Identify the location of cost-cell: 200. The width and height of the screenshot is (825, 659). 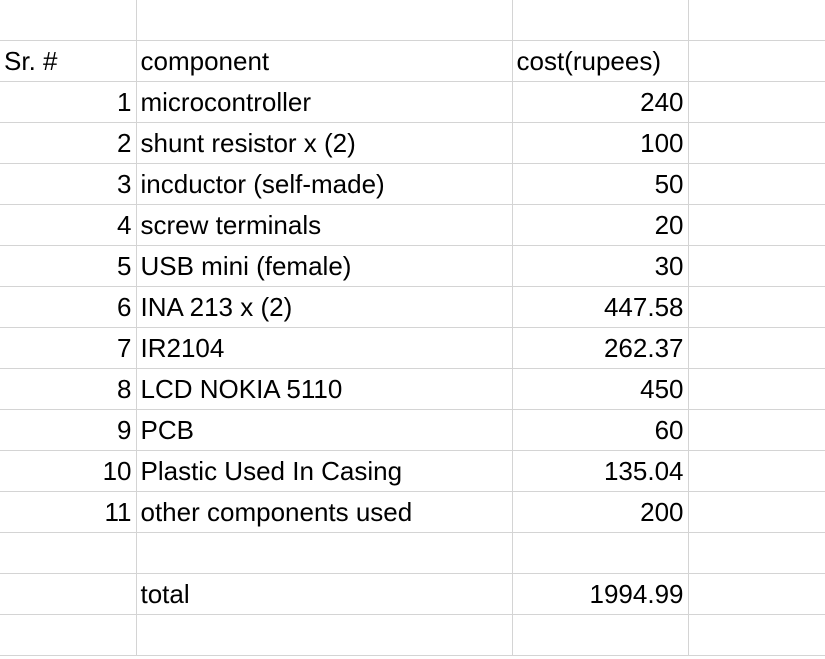
(600, 512).